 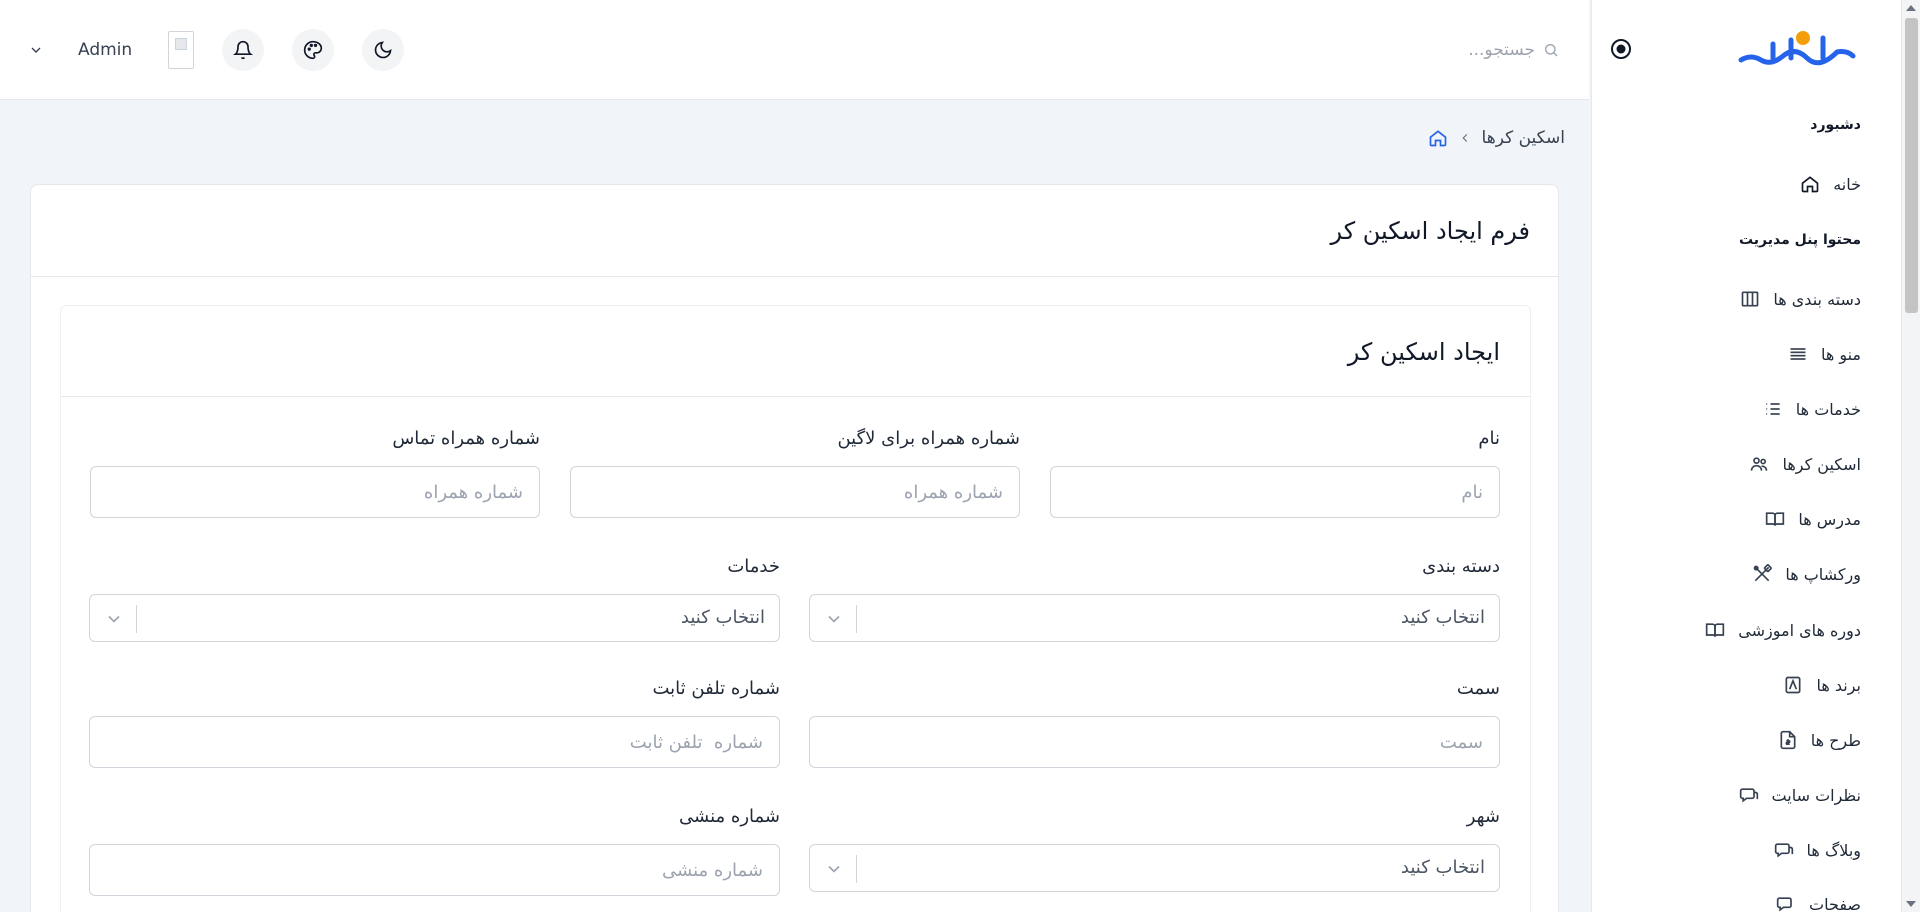 What do you see at coordinates (1838, 685) in the screenshot?
I see `sidebar-item-label: برند ها` at bounding box center [1838, 685].